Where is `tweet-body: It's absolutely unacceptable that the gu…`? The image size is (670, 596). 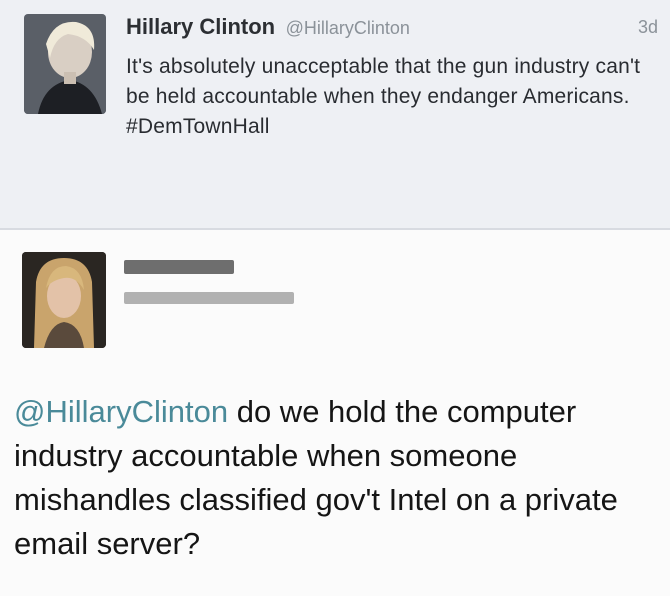
tweet-body: It's absolutely unacceptable that the gu… is located at coordinates (383, 81).